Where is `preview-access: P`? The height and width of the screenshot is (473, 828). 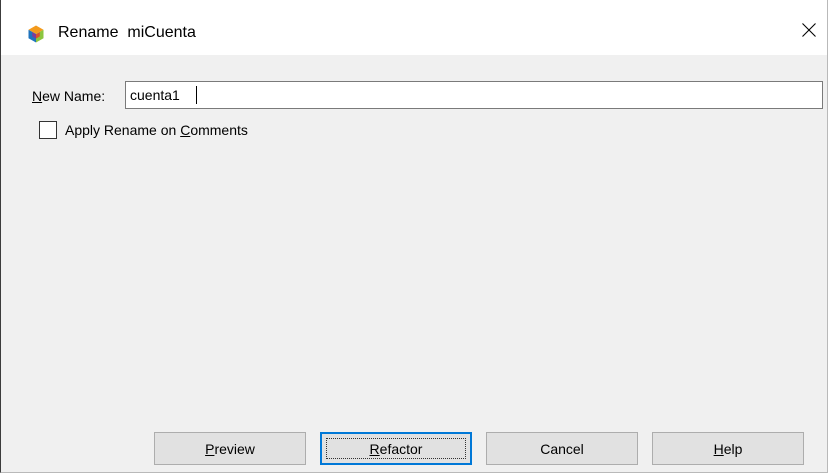 preview-access: P is located at coordinates (210, 448).